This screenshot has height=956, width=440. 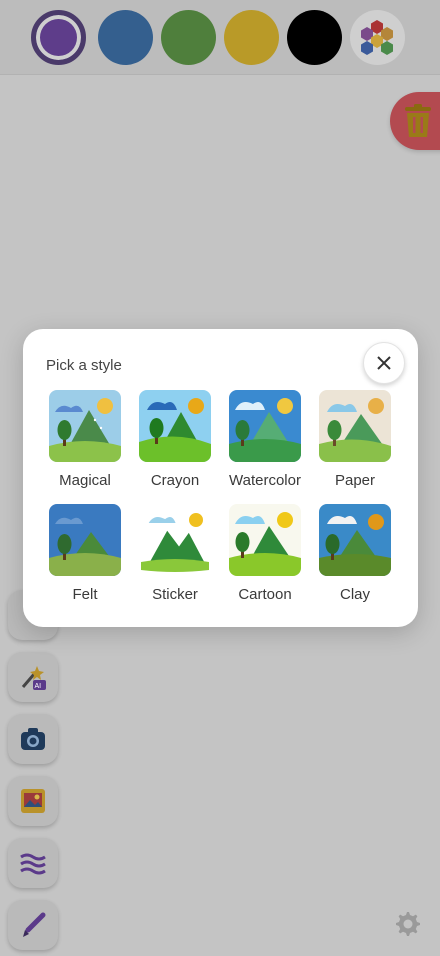 I want to click on color-swatch-blue, so click(x=125, y=37).